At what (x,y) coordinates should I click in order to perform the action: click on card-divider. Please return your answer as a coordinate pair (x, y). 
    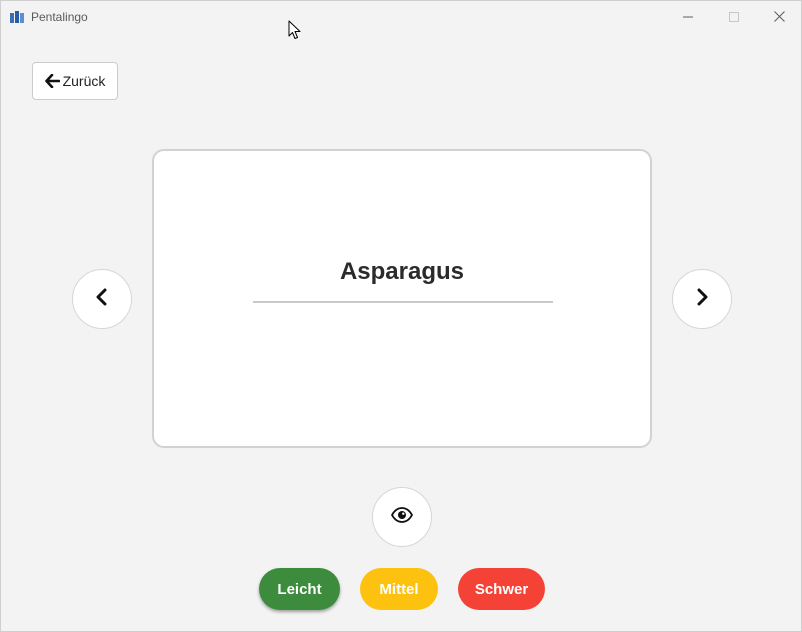
    Looking at the image, I should click on (403, 302).